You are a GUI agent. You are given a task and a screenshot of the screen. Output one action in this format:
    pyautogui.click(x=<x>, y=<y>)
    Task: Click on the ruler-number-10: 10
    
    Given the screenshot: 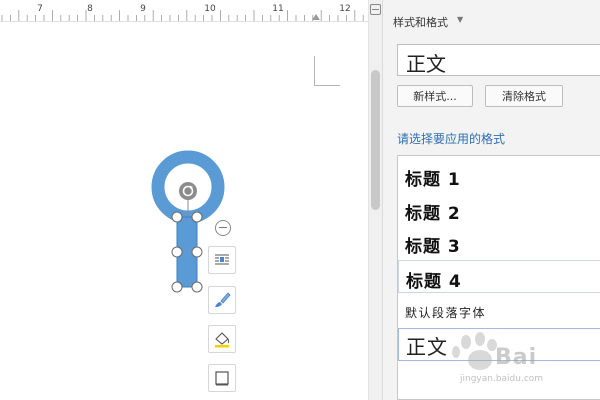 What is the action you would take?
    pyautogui.click(x=210, y=9)
    